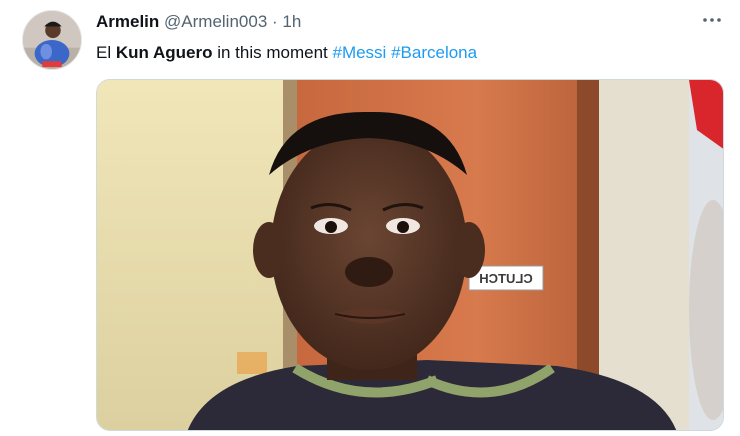  I want to click on avatar-photo, so click(52, 40).